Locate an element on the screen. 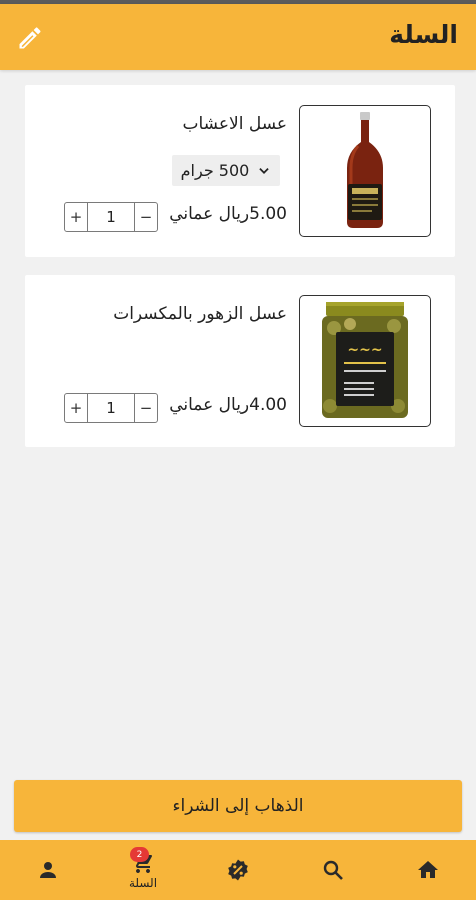 The height and width of the screenshot is (900, 476). page-title: السلة is located at coordinates (423, 34).